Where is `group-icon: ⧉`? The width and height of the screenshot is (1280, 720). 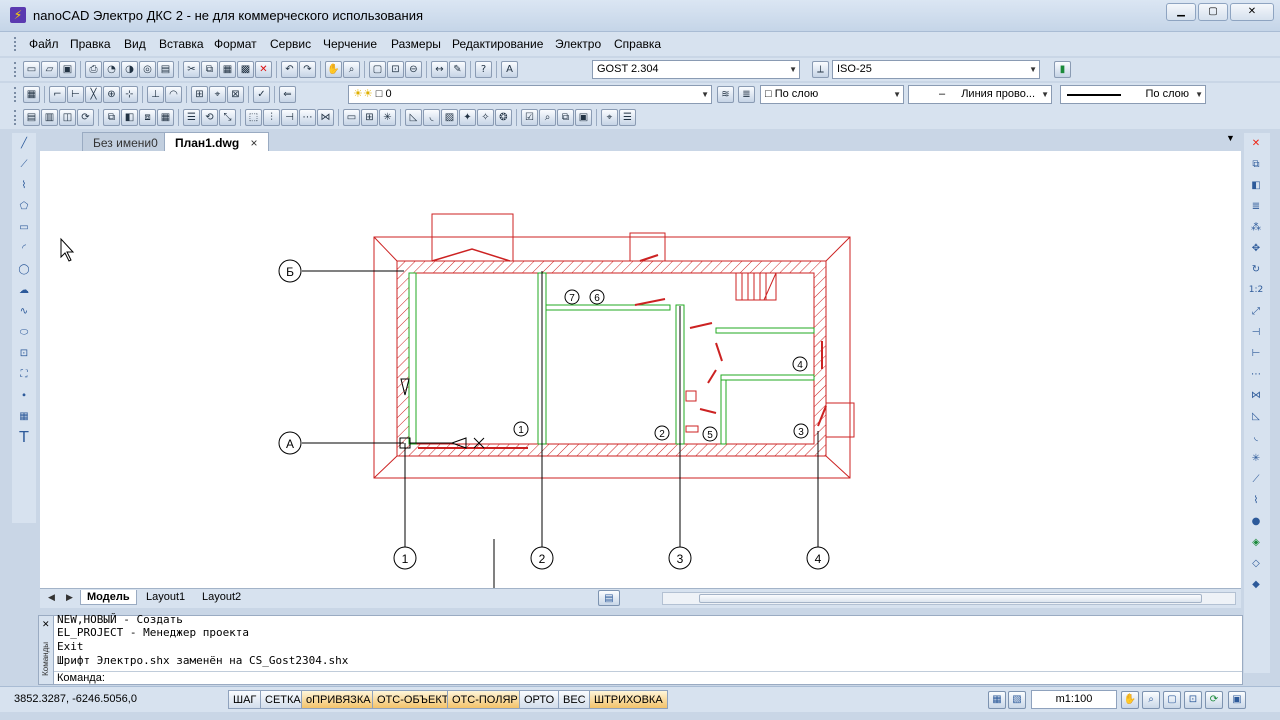 group-icon: ⧉ is located at coordinates (565, 117).